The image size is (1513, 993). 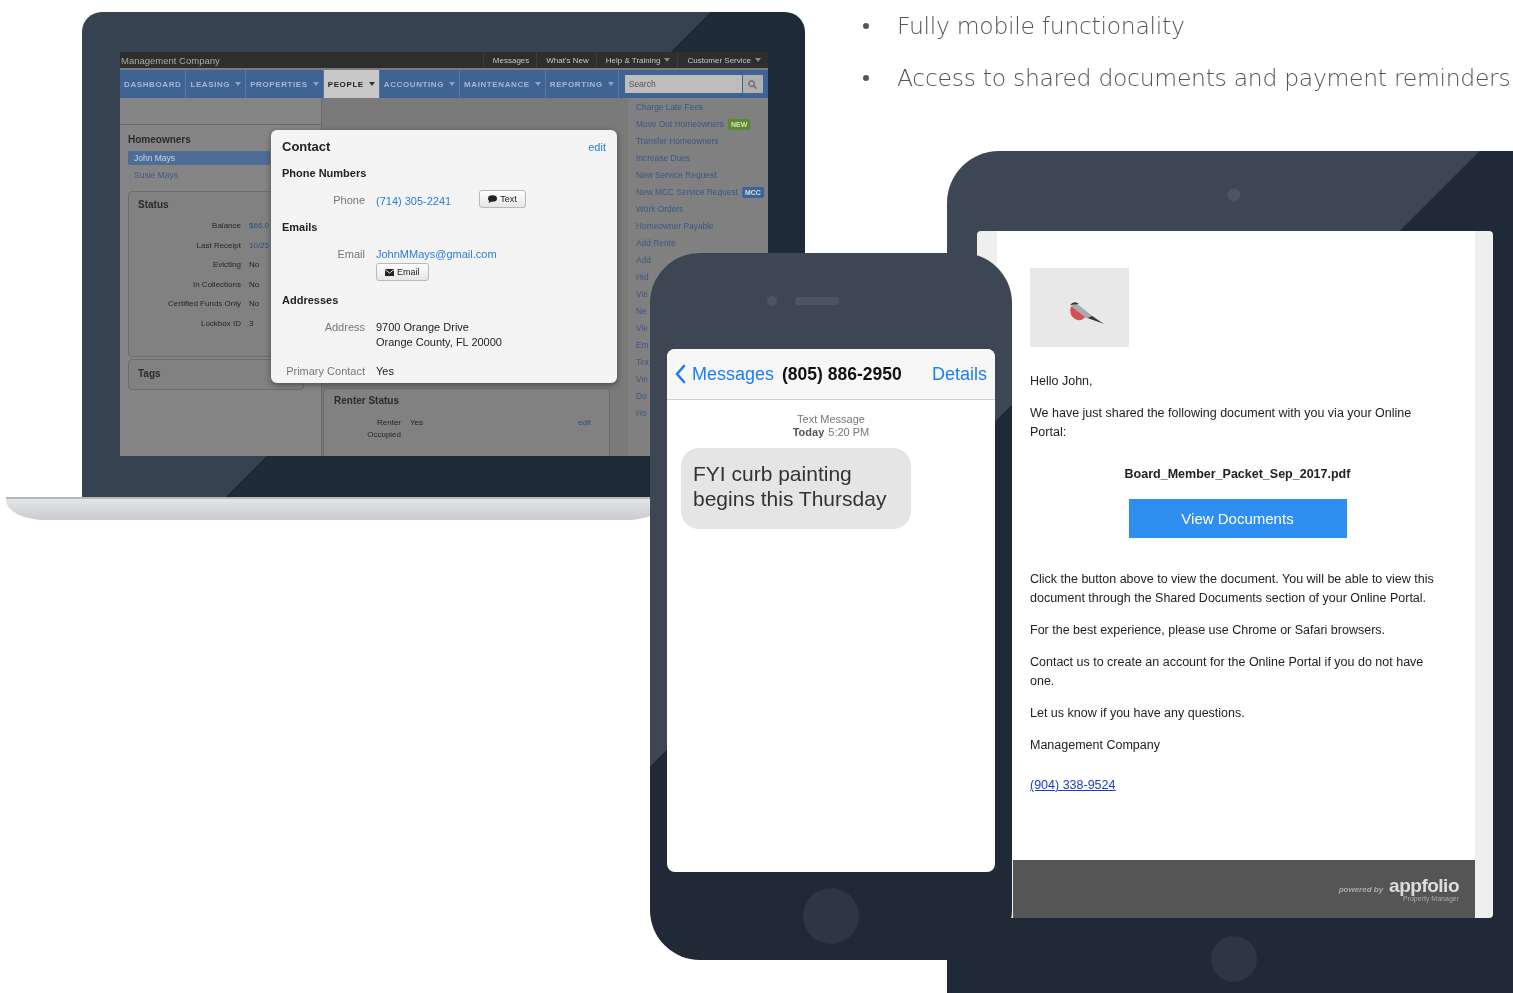 What do you see at coordinates (344, 328) in the screenshot?
I see `field-label: Address` at bounding box center [344, 328].